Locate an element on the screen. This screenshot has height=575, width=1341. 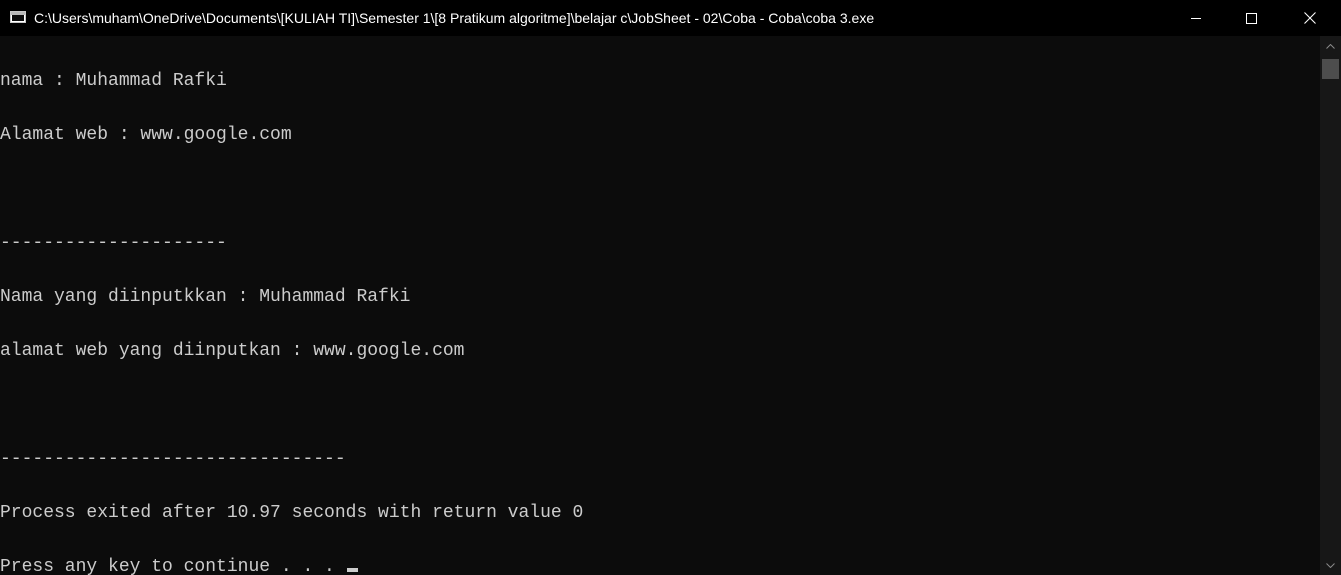
text-cursor is located at coordinates (352, 570).